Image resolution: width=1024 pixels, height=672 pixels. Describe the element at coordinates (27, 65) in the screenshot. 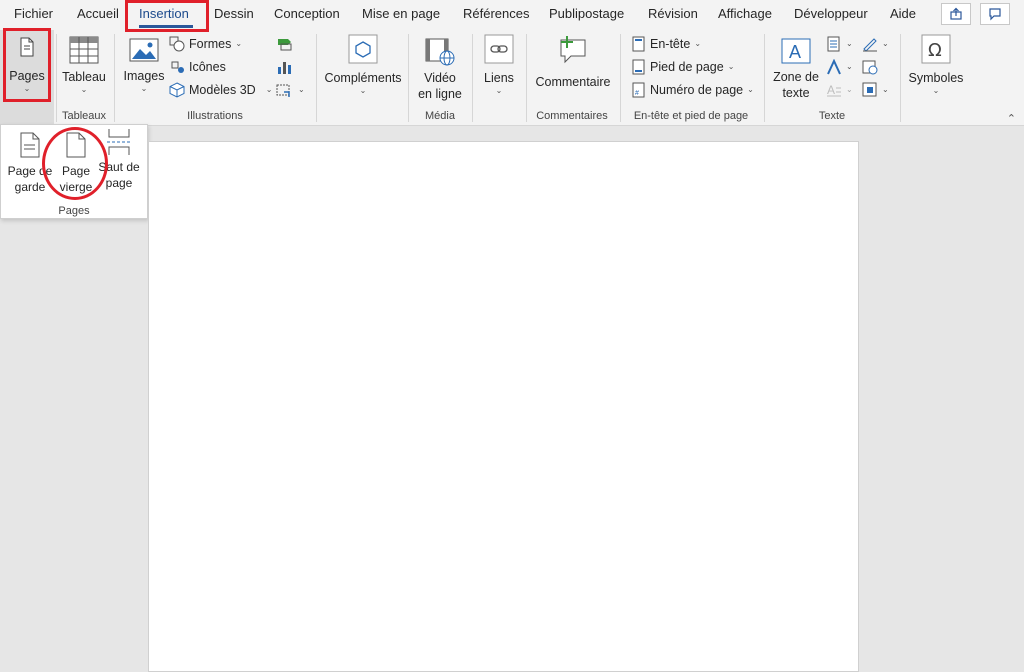

I see `pages-button: Pages ⌄` at that location.